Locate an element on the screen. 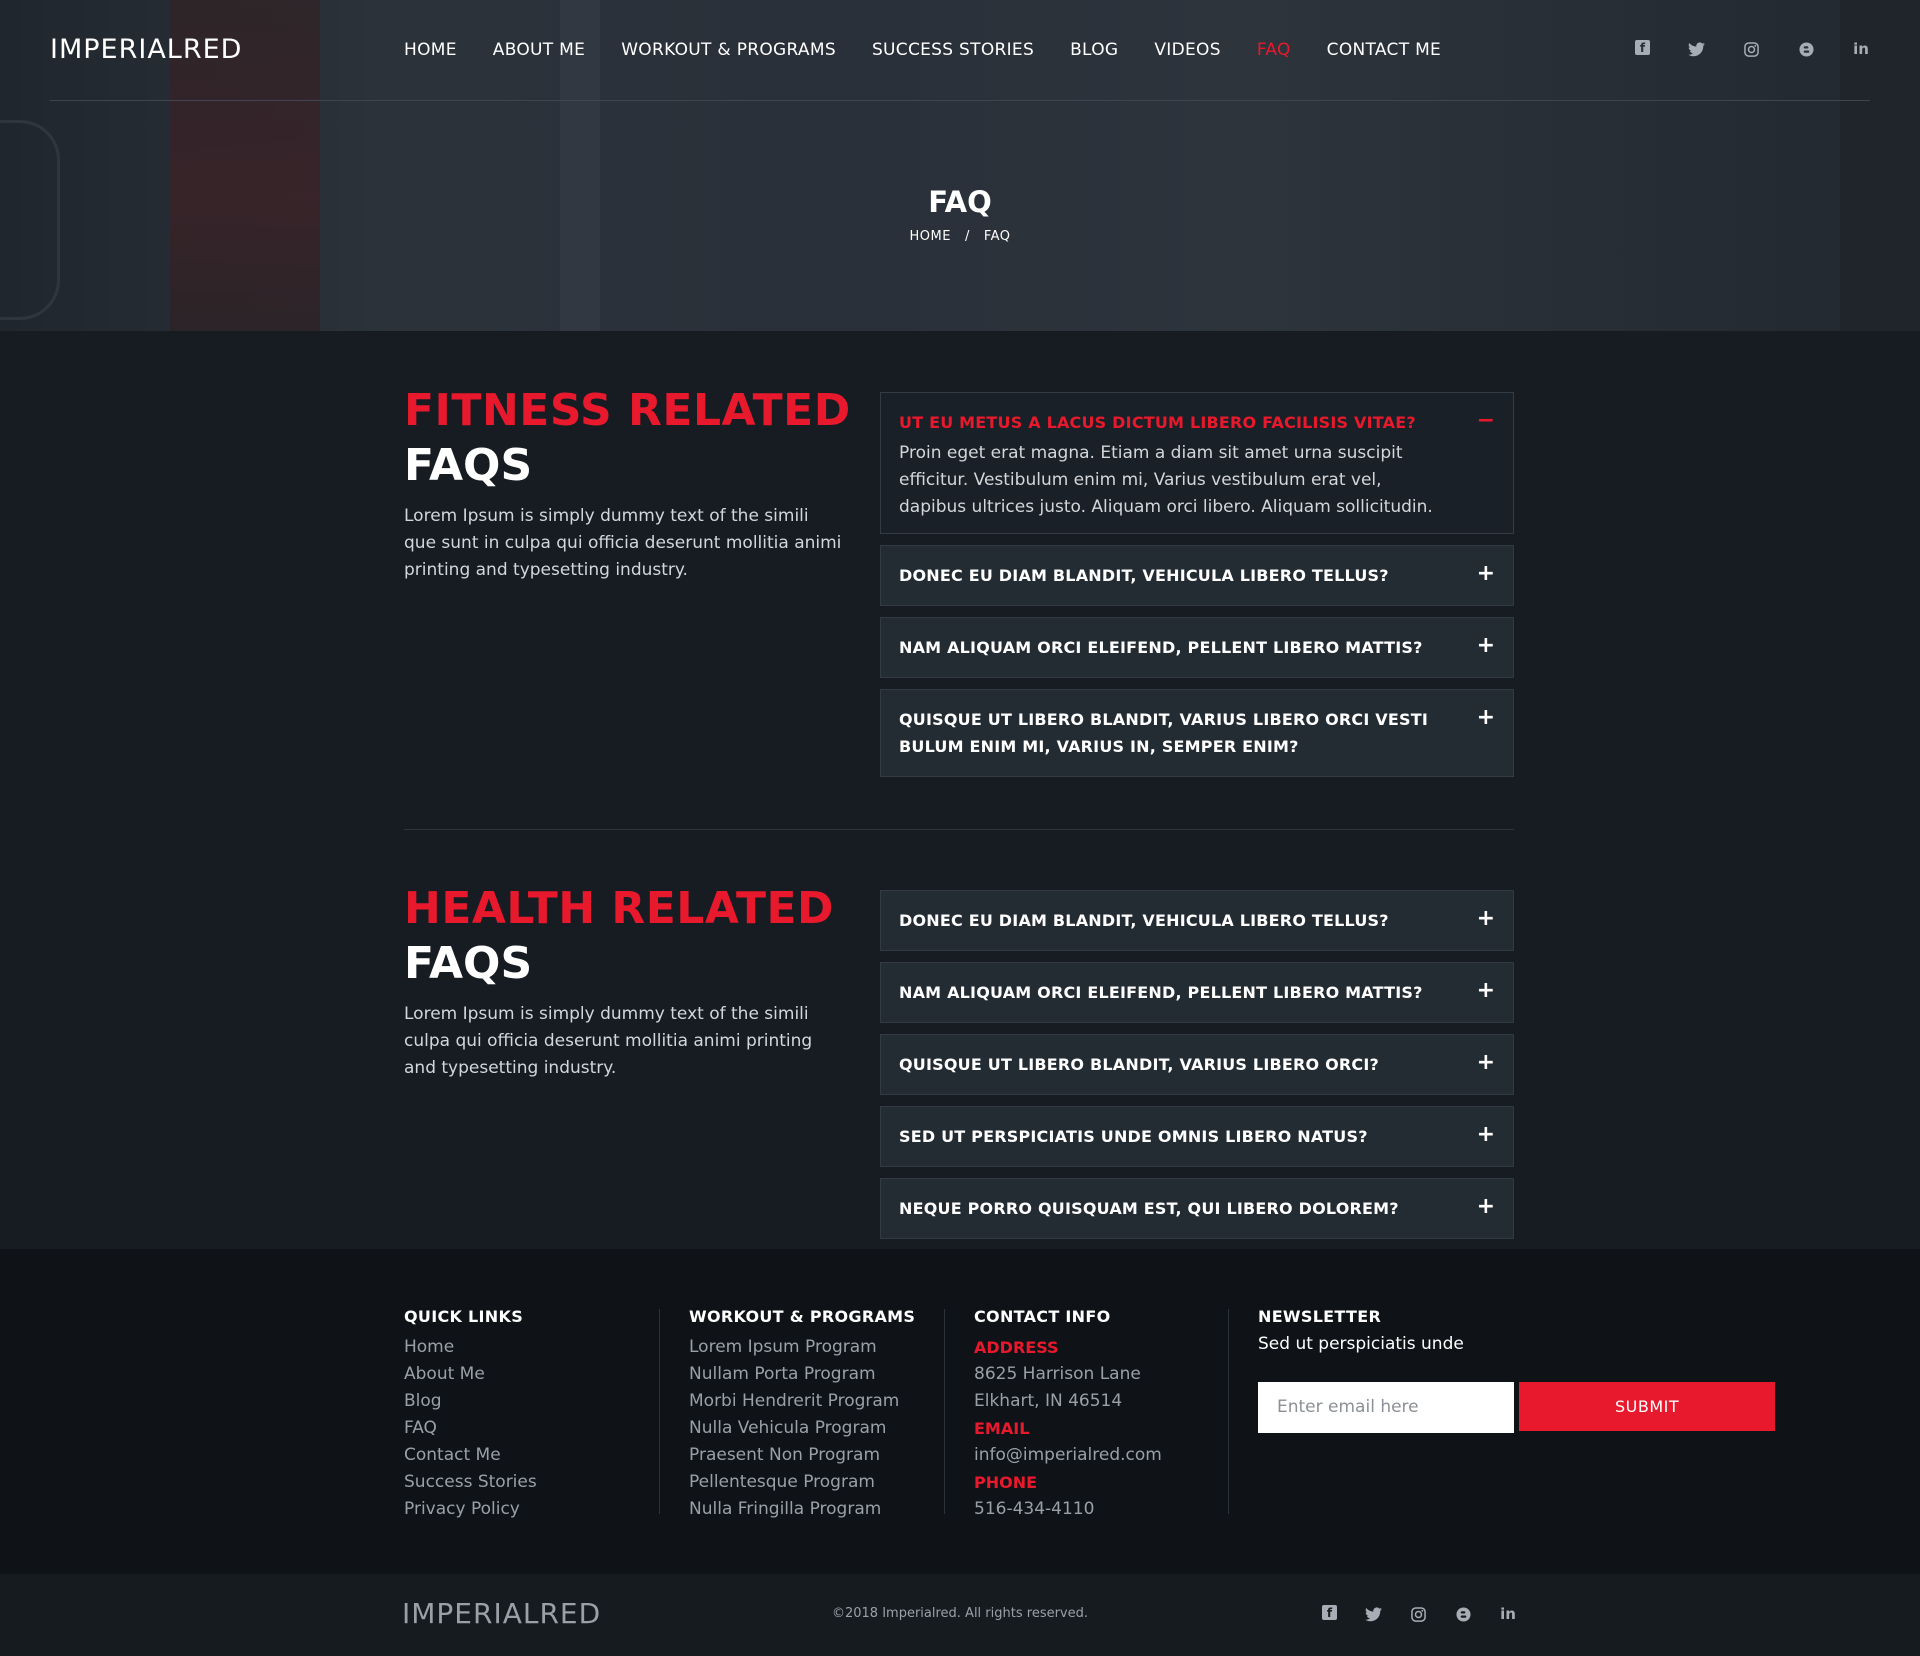 This screenshot has height=1656, width=1920. nav-about-me: ABOUT ME is located at coordinates (539, 50).